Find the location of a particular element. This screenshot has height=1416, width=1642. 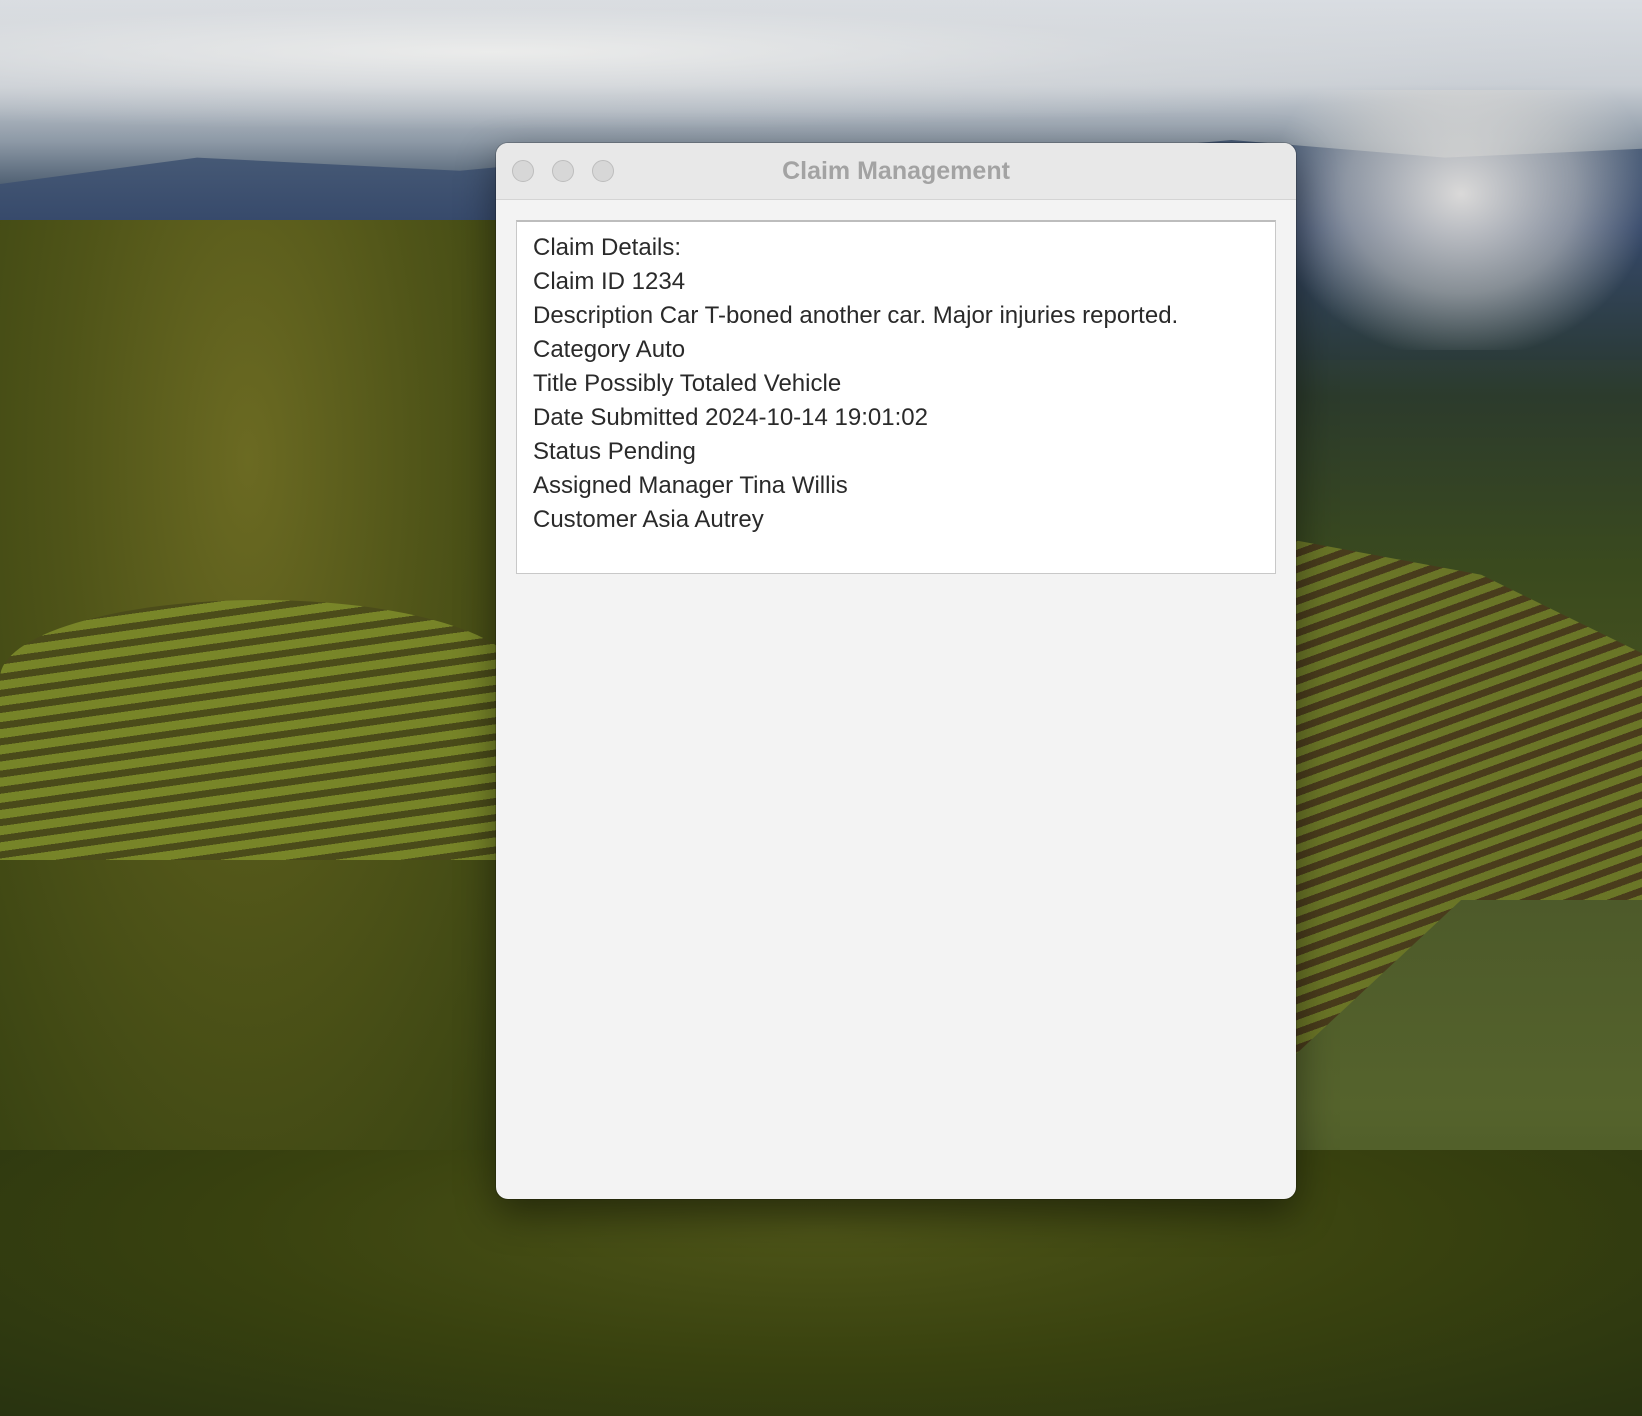

category-line: Category Auto is located at coordinates (609, 349).